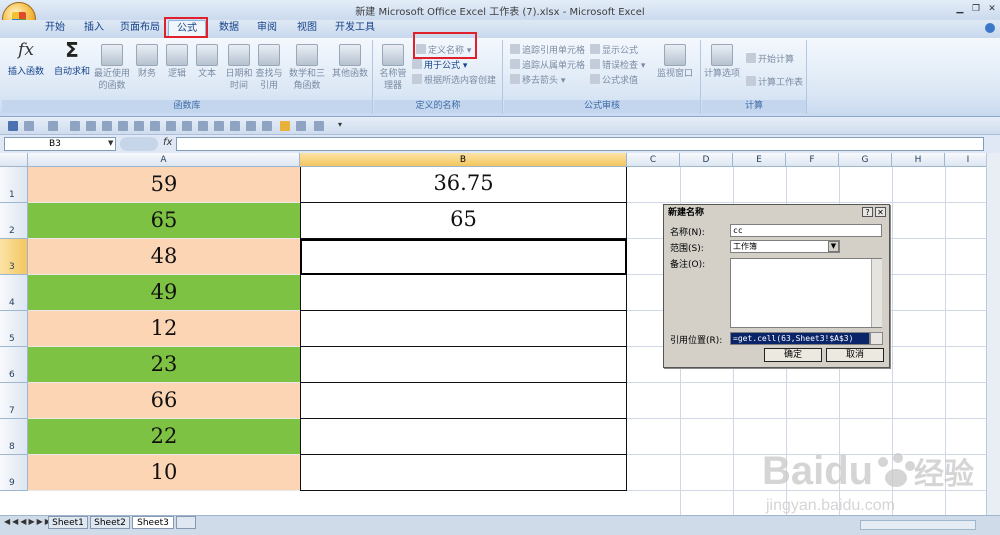 Image resolution: width=1000 pixels, height=535 pixels. What do you see at coordinates (14, 221) in the screenshot?
I see `row-header: 2` at bounding box center [14, 221].